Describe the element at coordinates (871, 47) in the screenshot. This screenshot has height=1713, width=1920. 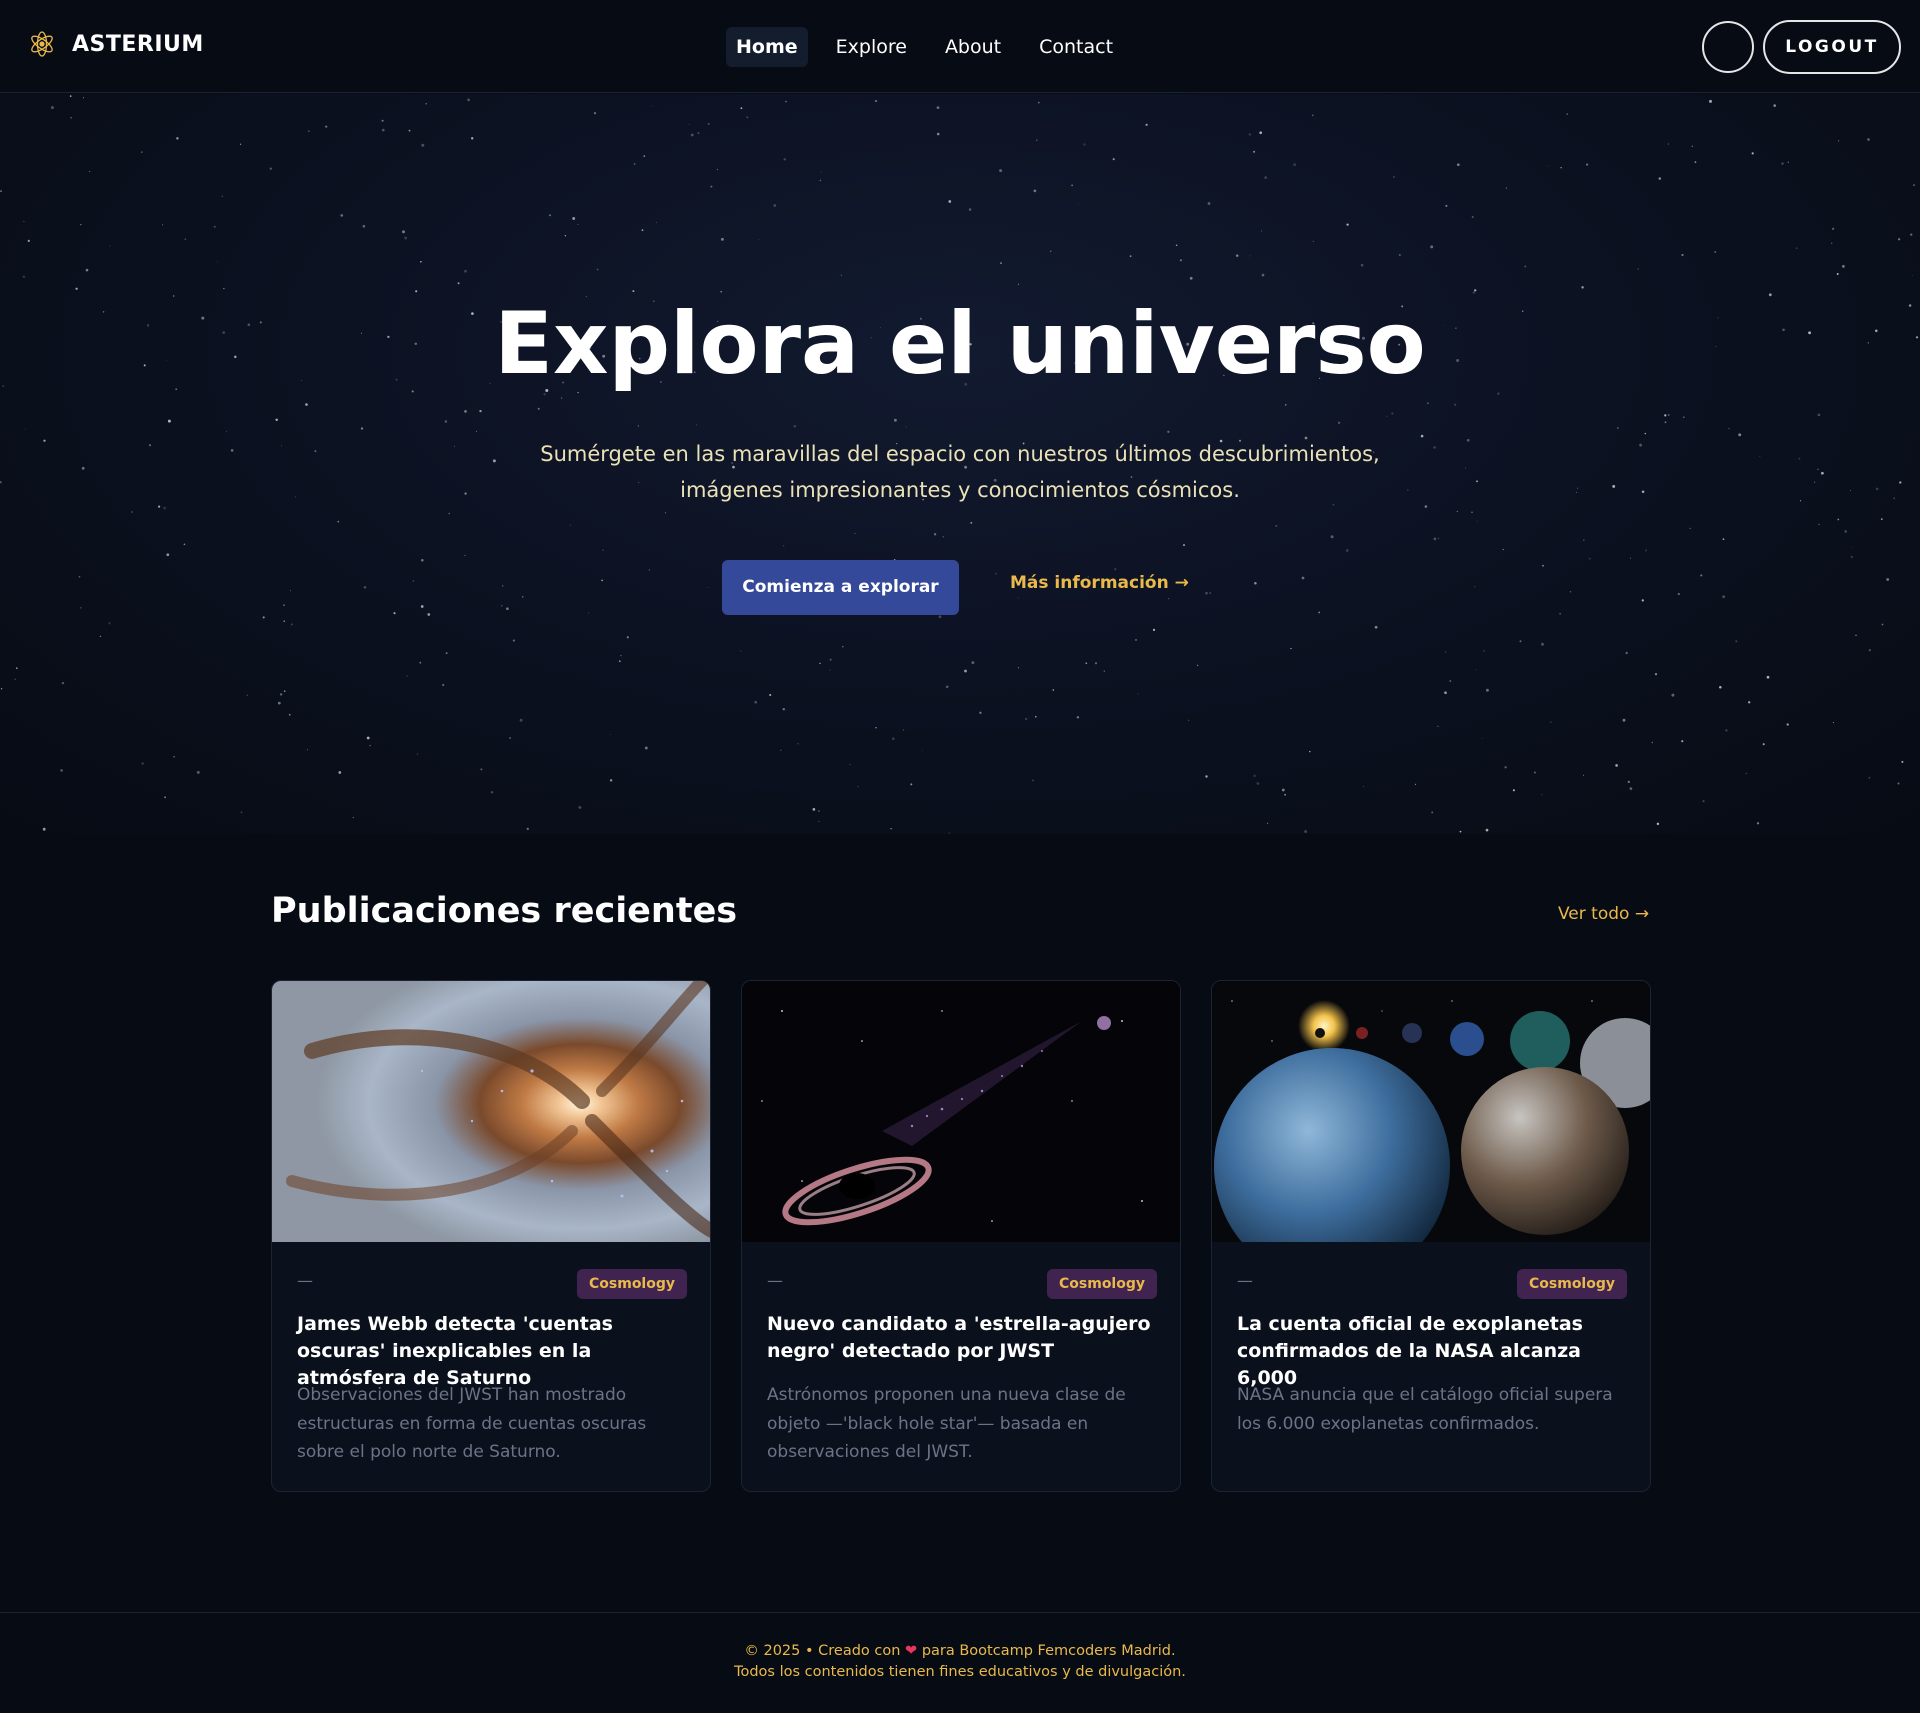
I see `nav-explore: Explore` at that location.